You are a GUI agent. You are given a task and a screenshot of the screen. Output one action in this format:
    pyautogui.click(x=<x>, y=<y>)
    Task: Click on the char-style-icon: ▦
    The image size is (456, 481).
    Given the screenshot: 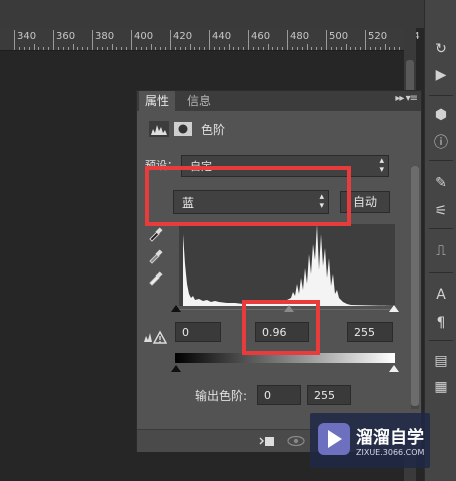 What is the action you would take?
    pyautogui.click(x=440, y=387)
    